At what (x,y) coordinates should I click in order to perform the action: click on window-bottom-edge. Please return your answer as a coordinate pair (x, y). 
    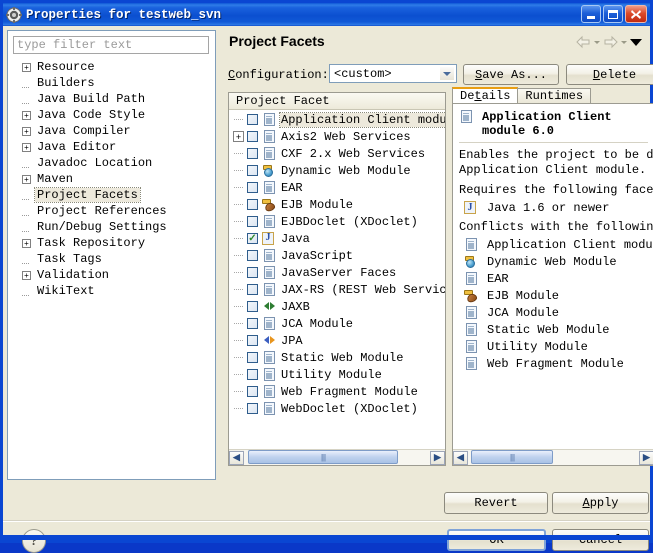
    Looking at the image, I should click on (326, 537).